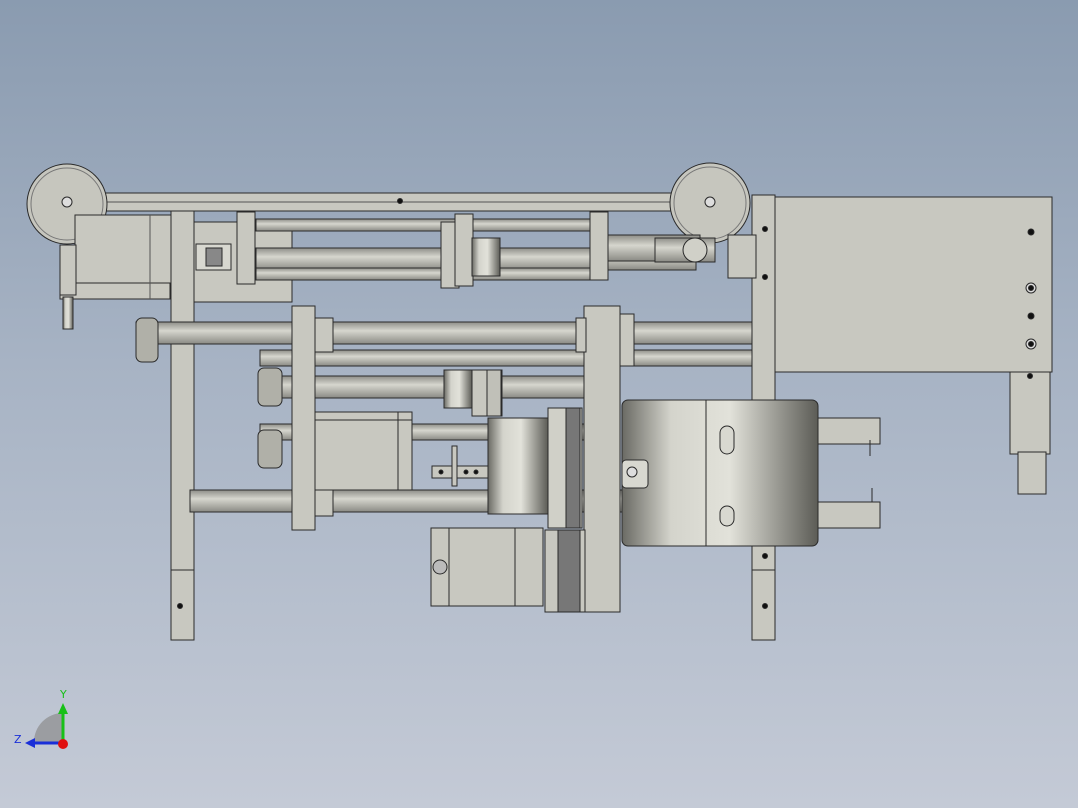  I want to click on gear-housing, so click(535, 468).